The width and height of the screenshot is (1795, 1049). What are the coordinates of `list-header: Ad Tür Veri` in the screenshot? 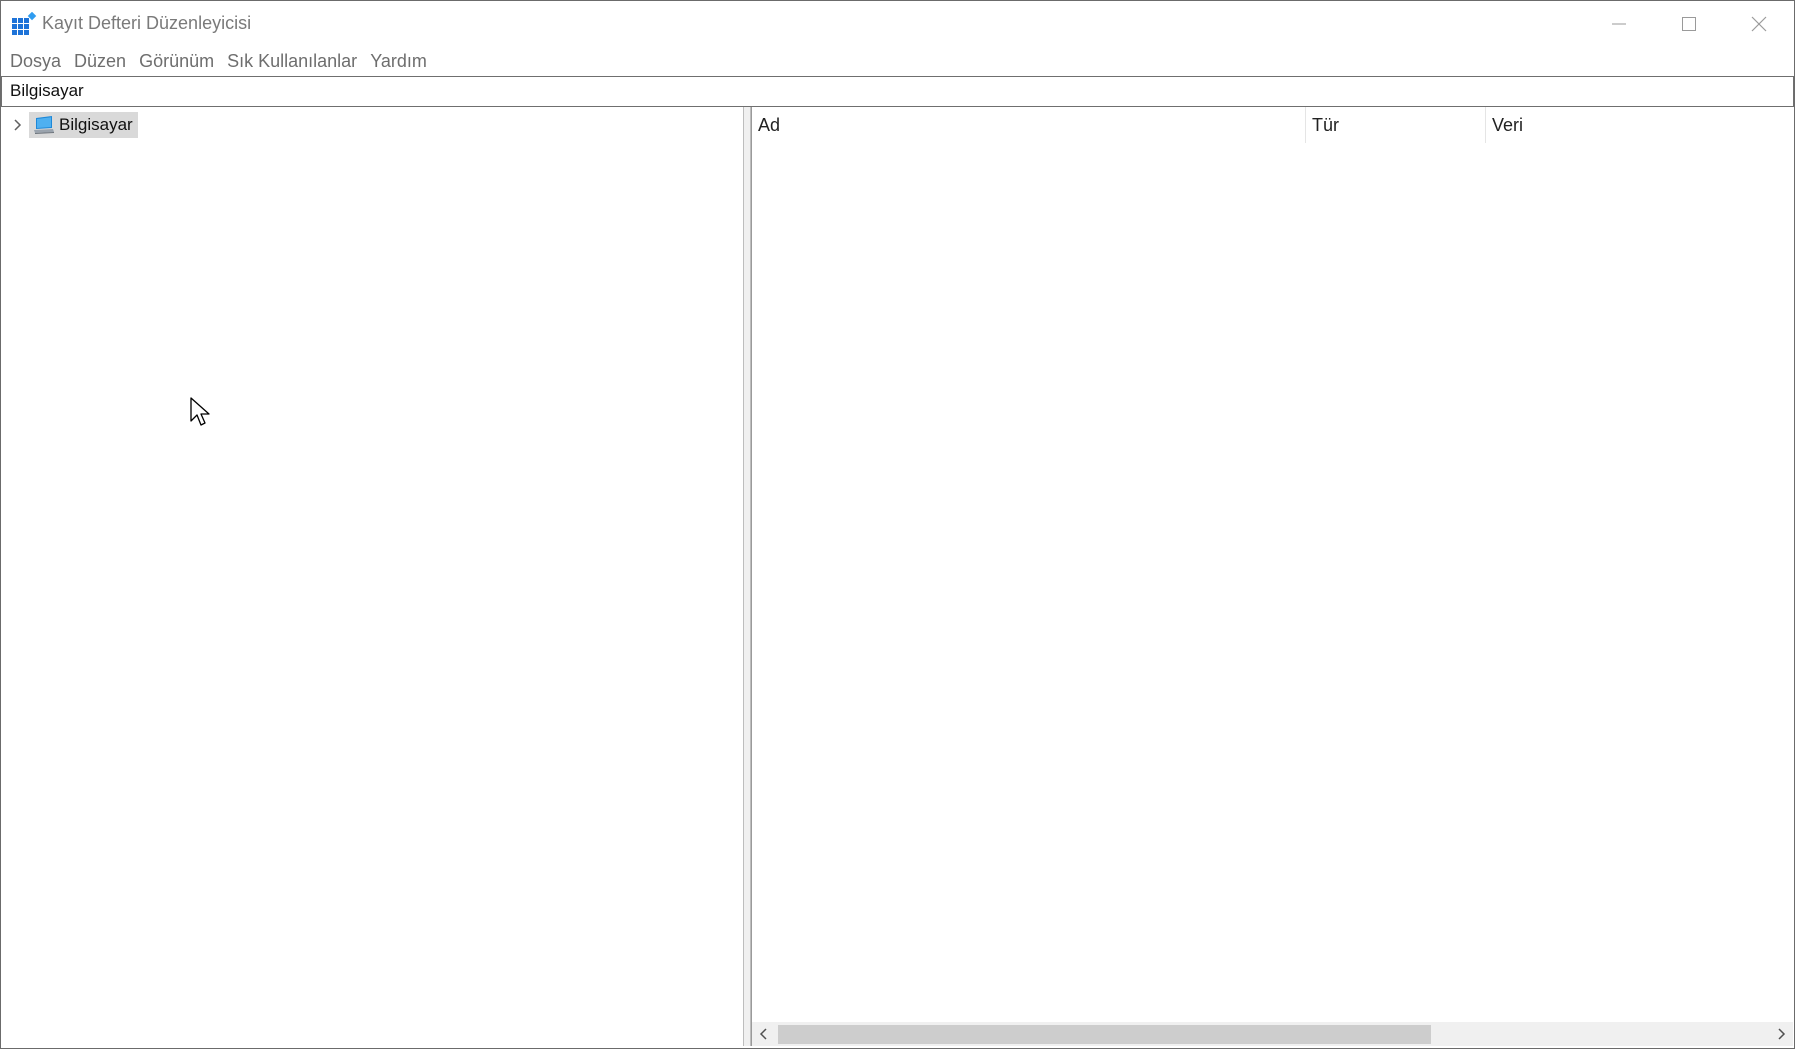 It's located at (1272, 125).